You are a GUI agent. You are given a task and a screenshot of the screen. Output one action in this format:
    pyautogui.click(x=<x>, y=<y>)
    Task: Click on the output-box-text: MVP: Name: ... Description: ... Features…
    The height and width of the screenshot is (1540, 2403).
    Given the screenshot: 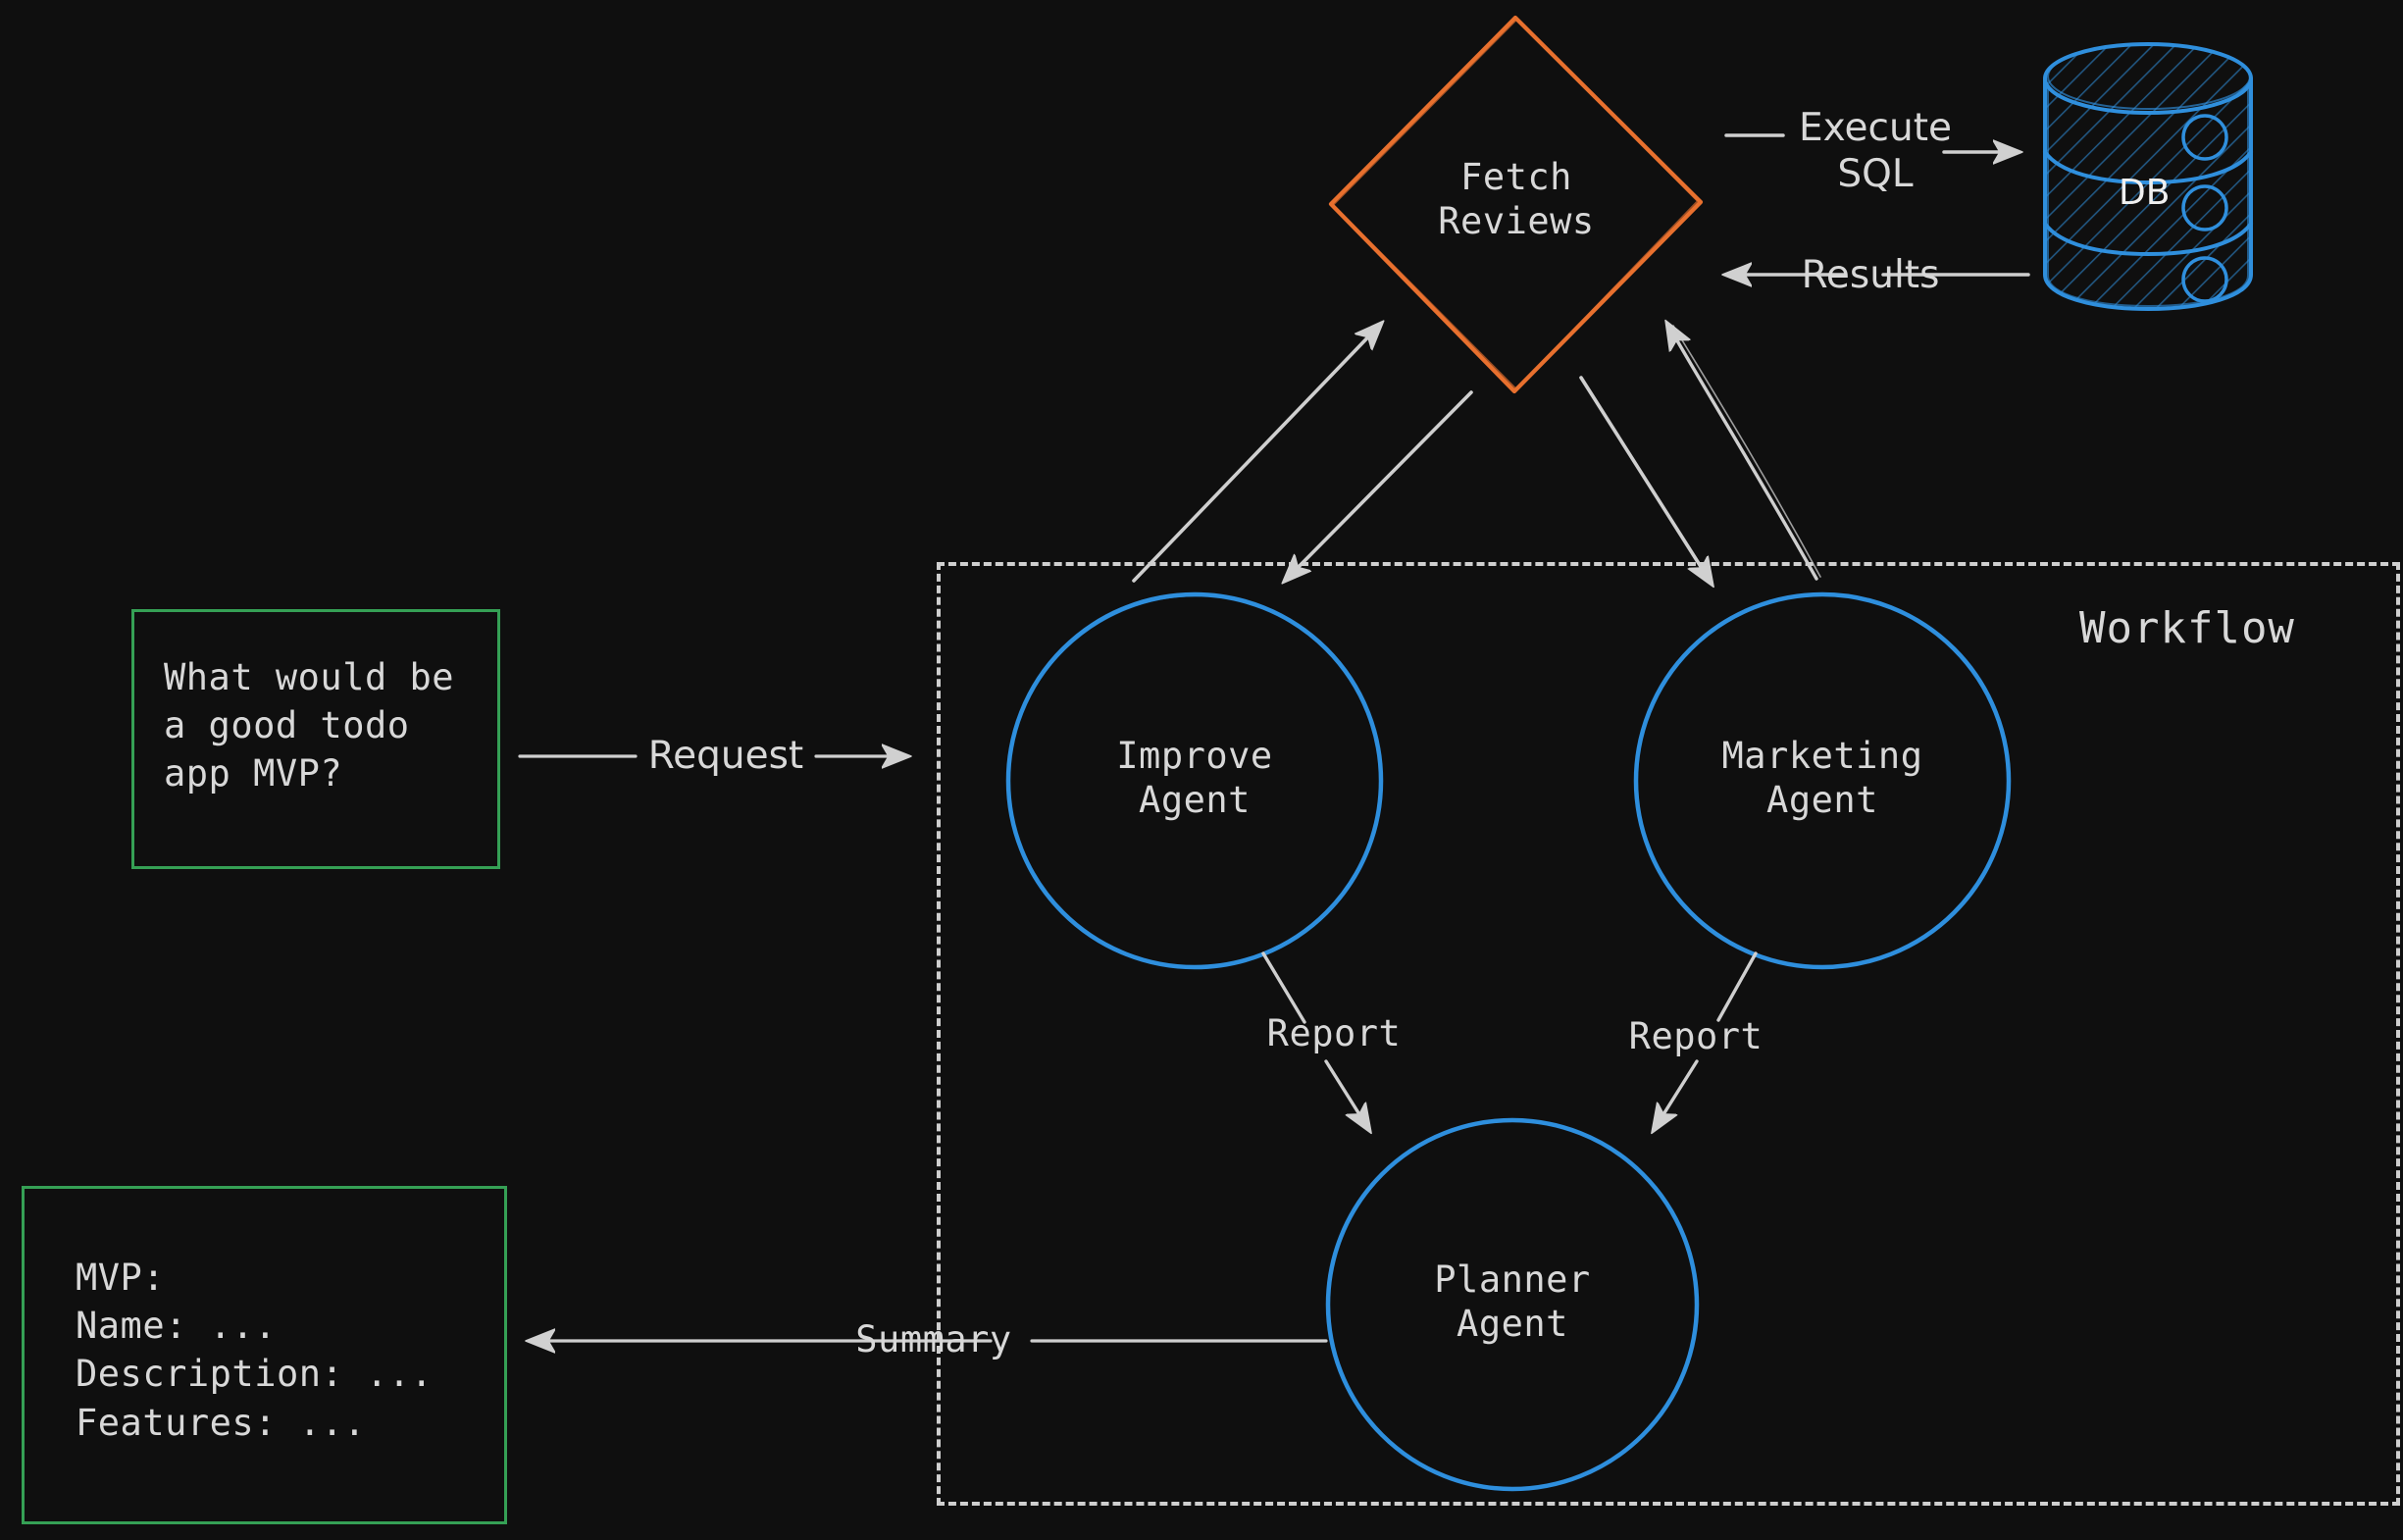 What is the action you would take?
    pyautogui.click(x=255, y=1350)
    